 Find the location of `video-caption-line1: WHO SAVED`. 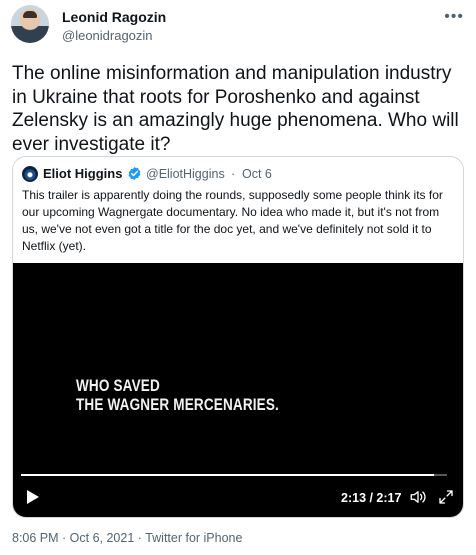

video-caption-line1: WHO SAVED is located at coordinates (118, 386).